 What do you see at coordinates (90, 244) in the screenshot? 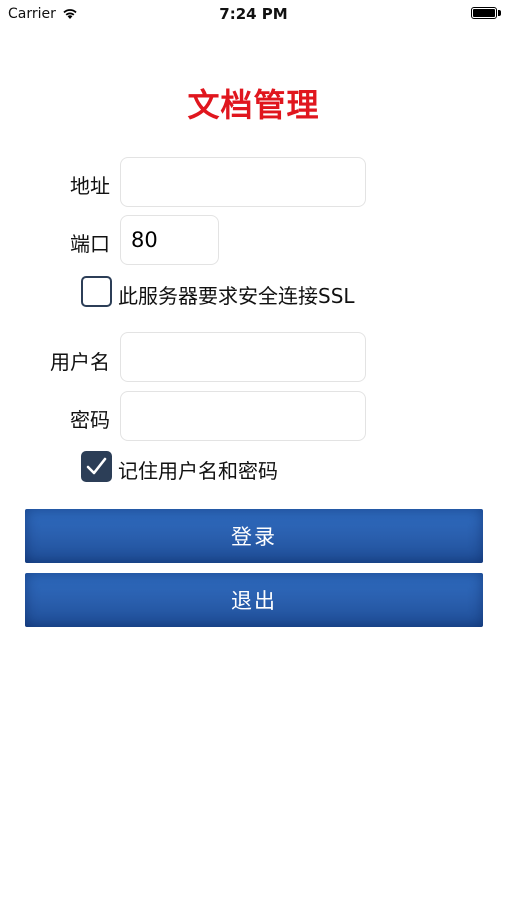
I see `port-label: 端口` at bounding box center [90, 244].